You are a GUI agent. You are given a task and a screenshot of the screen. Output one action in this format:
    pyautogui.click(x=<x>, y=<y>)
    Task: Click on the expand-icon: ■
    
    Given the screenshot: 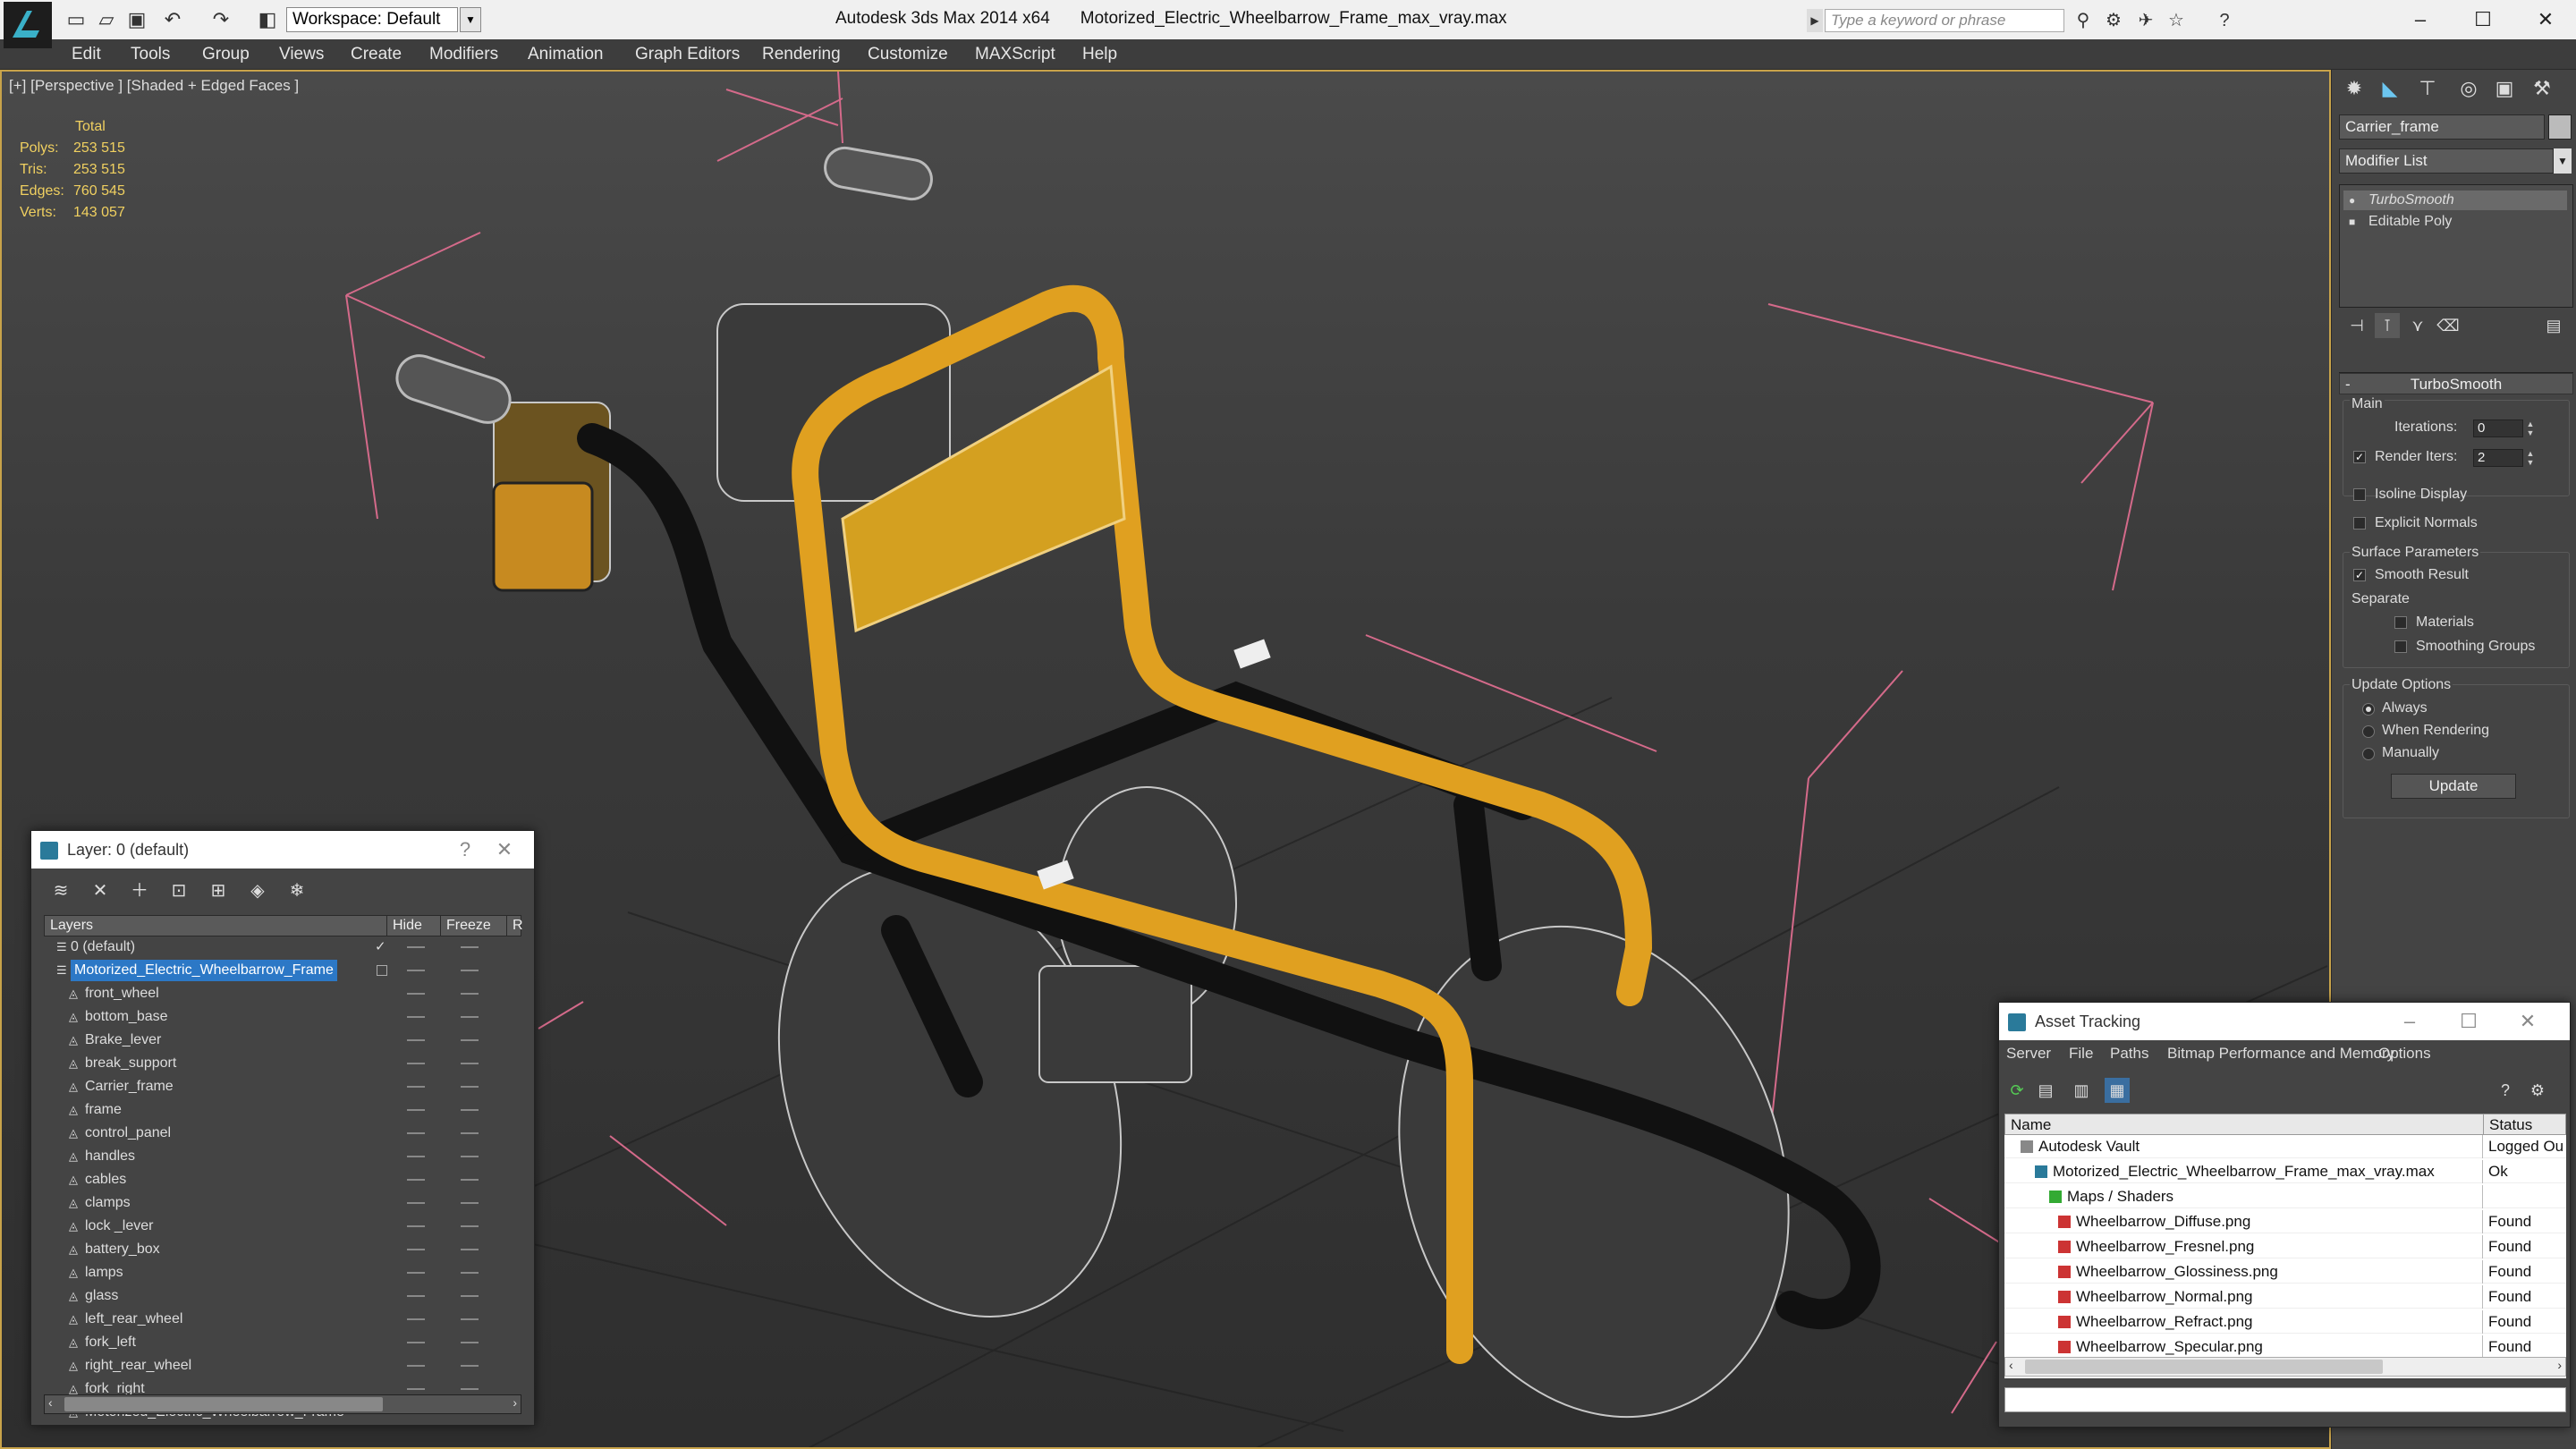 What is the action you would take?
    pyautogui.click(x=2355, y=222)
    